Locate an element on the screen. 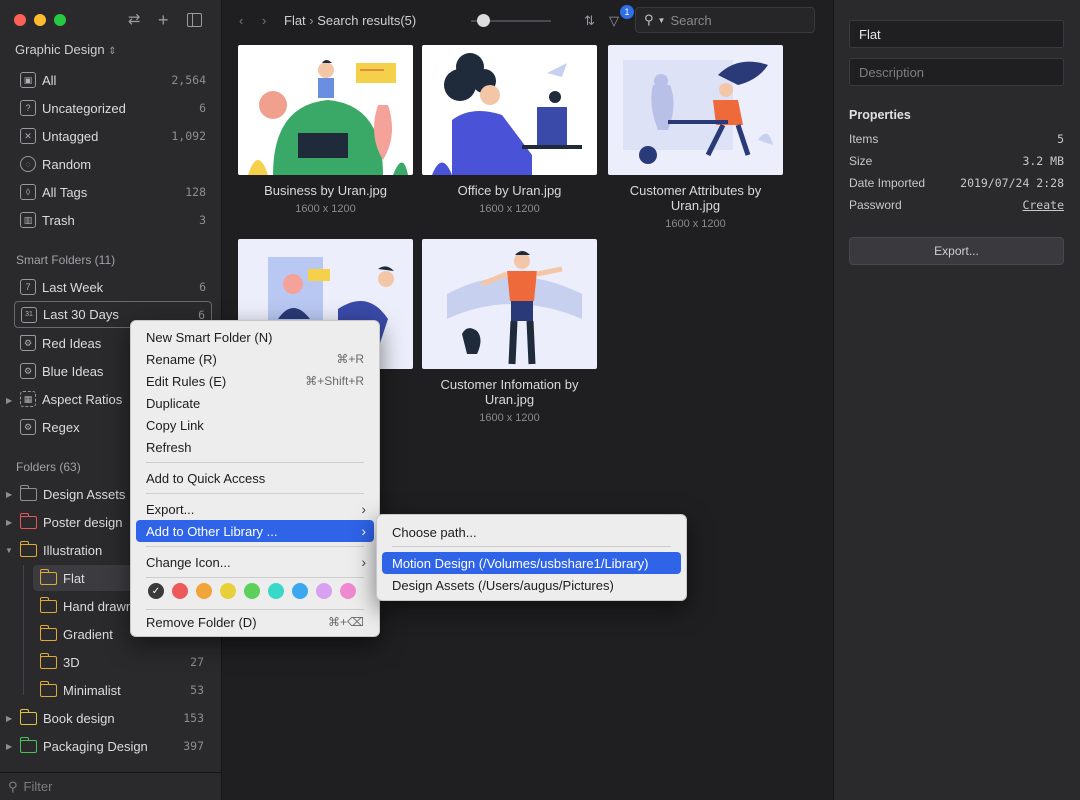  sidebar-filter: ⚲ Filter is located at coordinates (110, 786).